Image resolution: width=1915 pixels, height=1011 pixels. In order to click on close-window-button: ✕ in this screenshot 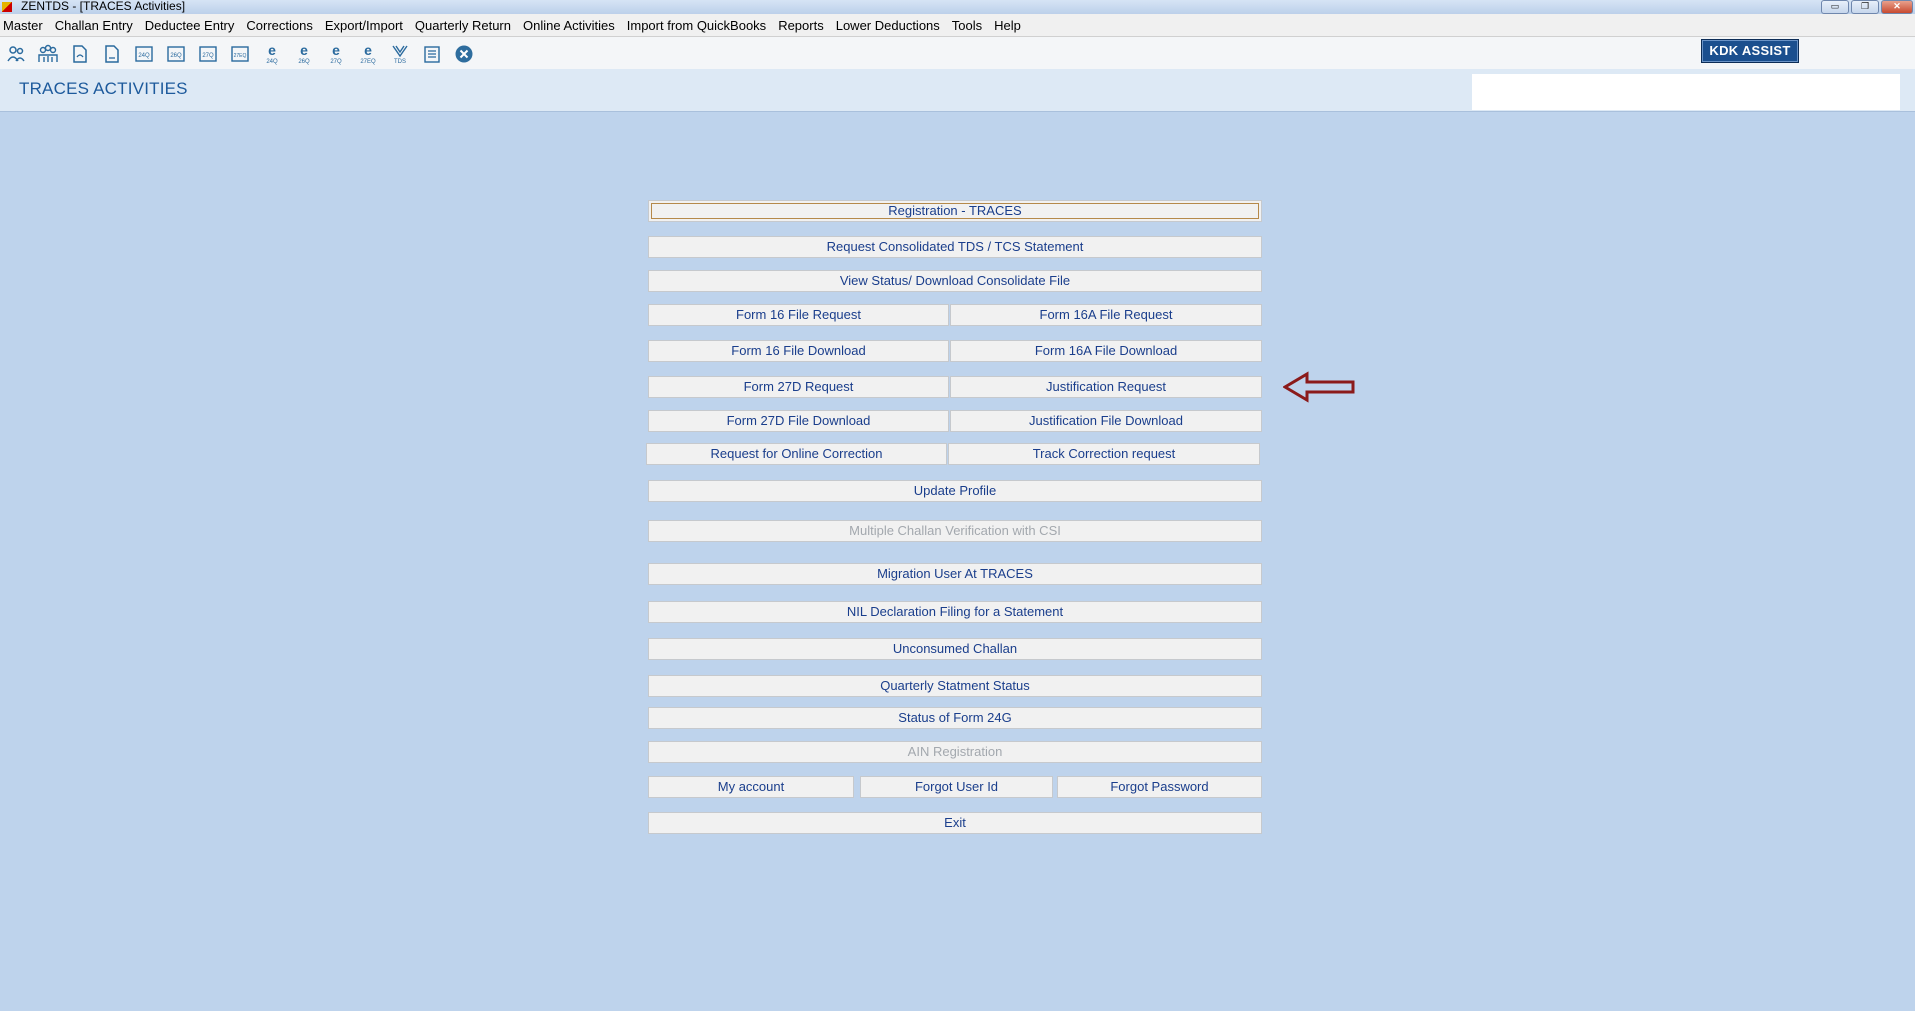, I will do `click(1897, 7)`.